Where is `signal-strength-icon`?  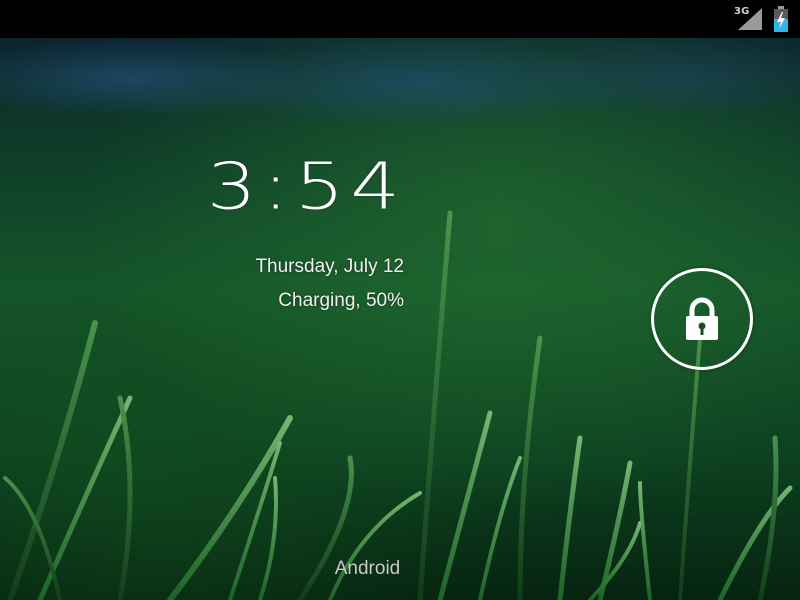
signal-strength-icon is located at coordinates (750, 19).